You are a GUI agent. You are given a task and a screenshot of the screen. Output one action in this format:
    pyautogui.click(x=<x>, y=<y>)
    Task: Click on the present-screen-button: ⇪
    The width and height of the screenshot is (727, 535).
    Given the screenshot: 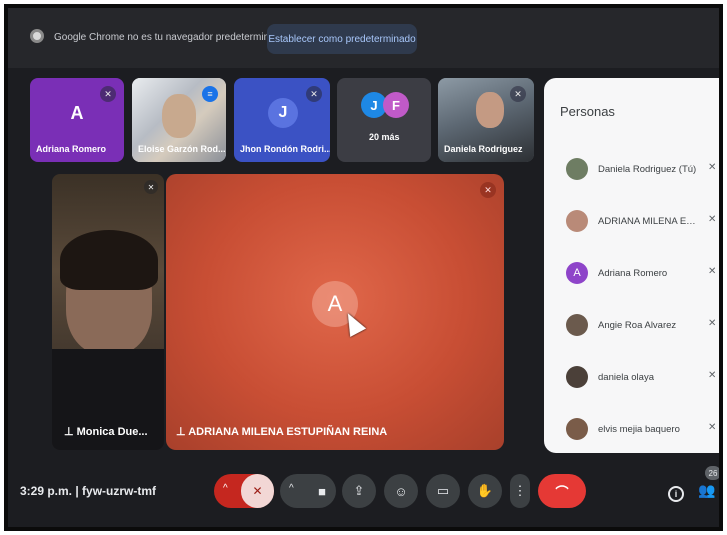 What is the action you would take?
    pyautogui.click(x=359, y=491)
    